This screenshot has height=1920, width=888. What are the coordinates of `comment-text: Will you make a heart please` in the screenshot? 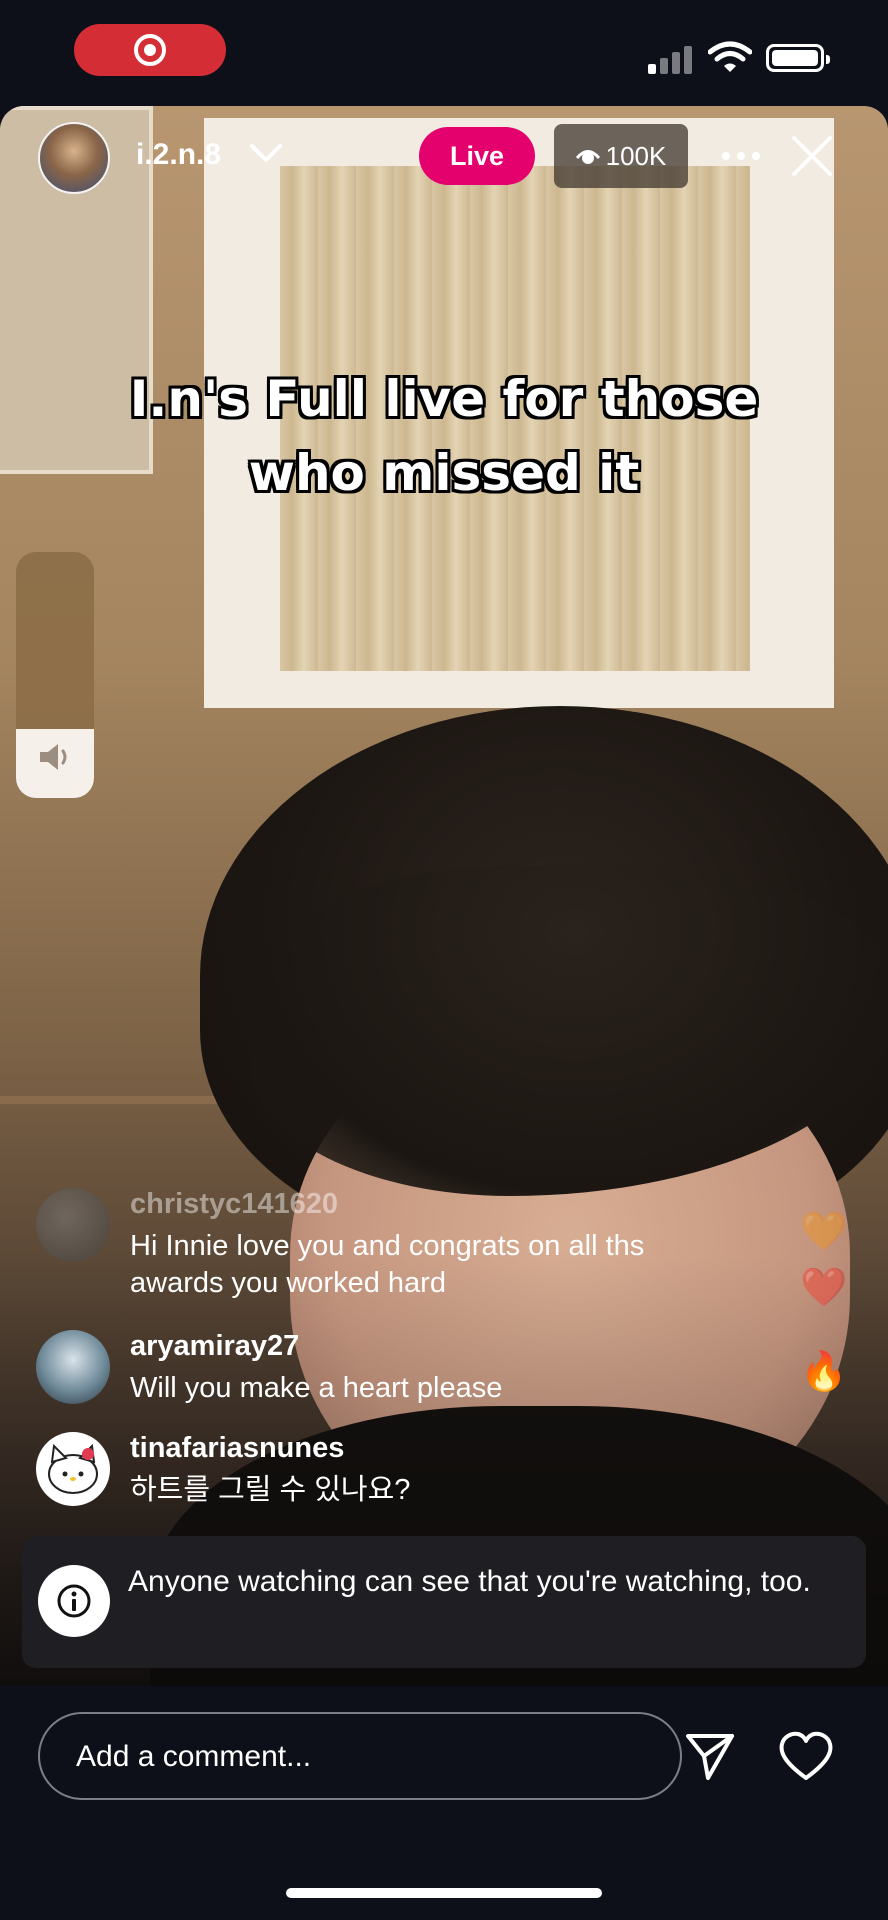 It's located at (316, 1388).